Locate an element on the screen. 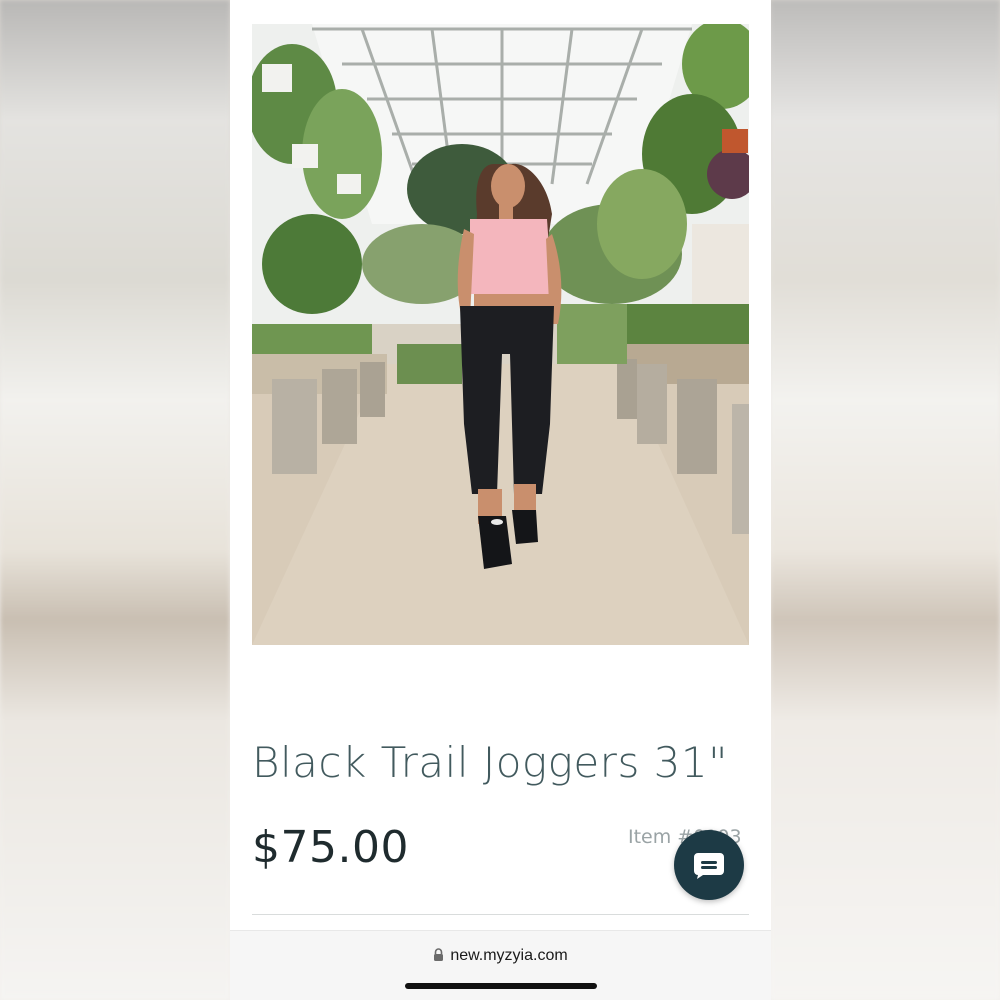 This screenshot has height=1000, width=1000. chat-button is located at coordinates (709, 865).